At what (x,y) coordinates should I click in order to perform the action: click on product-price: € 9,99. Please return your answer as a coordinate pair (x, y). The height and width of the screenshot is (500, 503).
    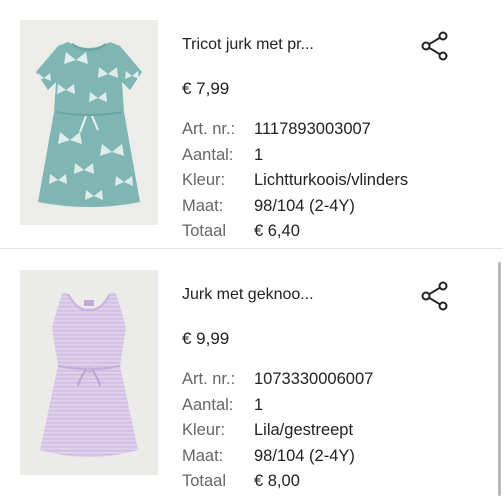
    Looking at the image, I should click on (206, 338).